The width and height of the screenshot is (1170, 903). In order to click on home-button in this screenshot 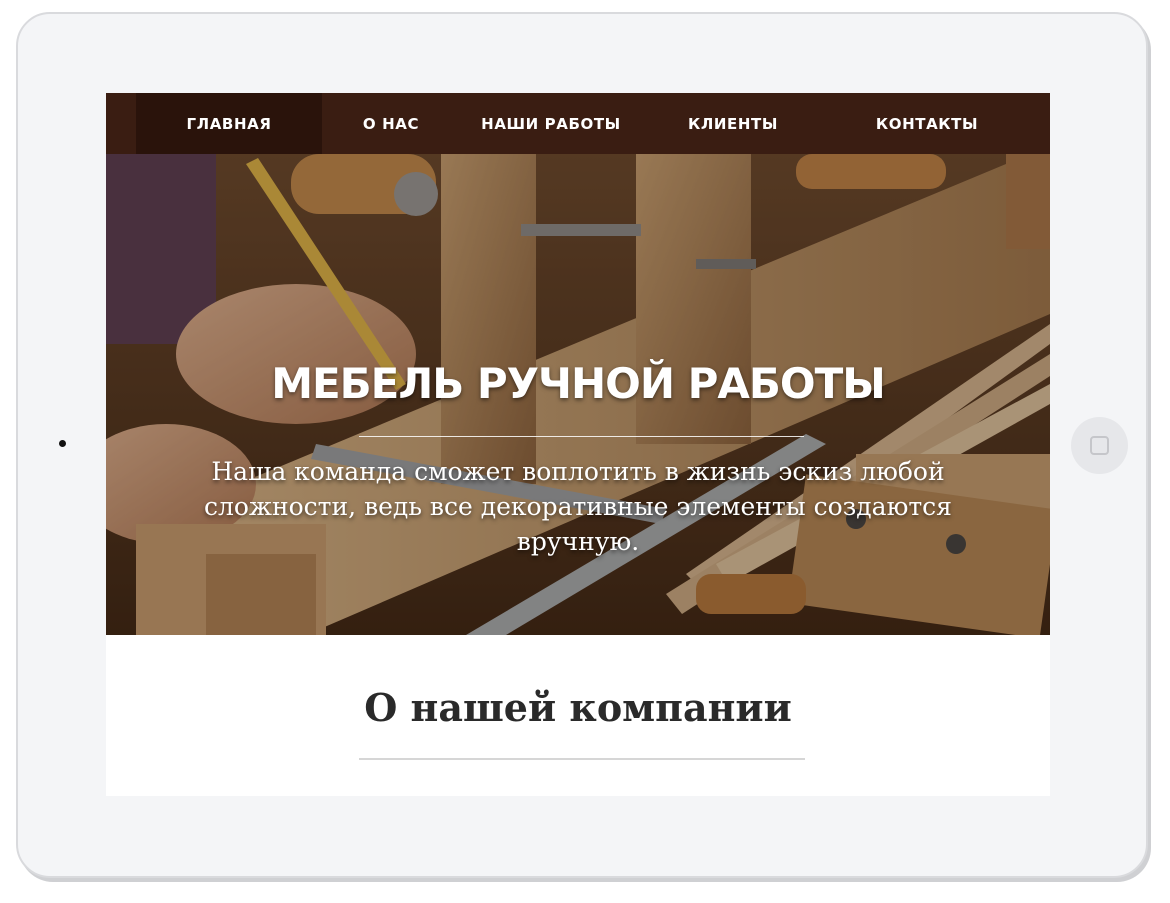, I will do `click(1099, 445)`.